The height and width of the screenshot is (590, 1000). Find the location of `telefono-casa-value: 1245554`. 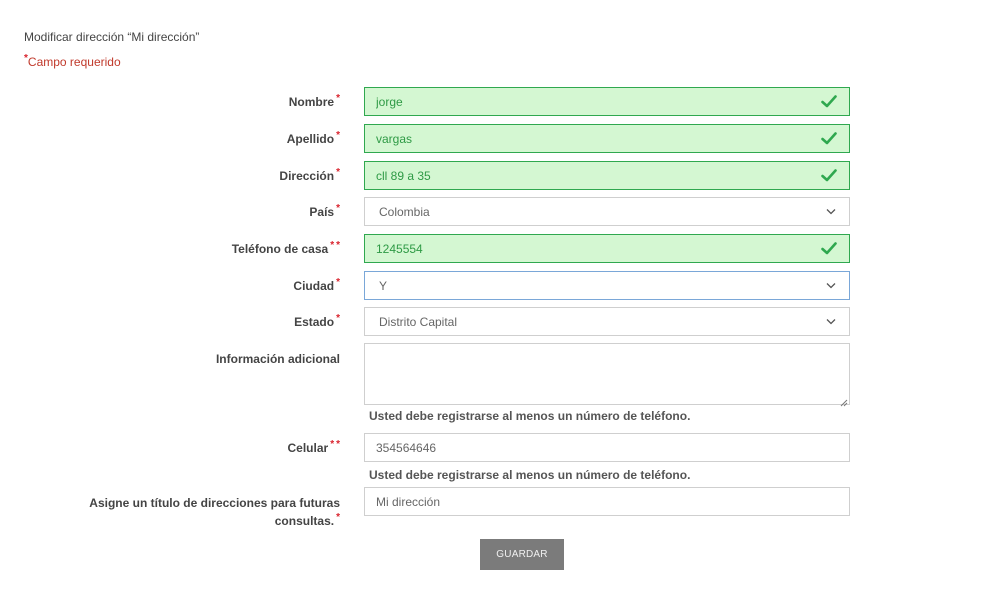

telefono-casa-value: 1245554 is located at coordinates (399, 248).